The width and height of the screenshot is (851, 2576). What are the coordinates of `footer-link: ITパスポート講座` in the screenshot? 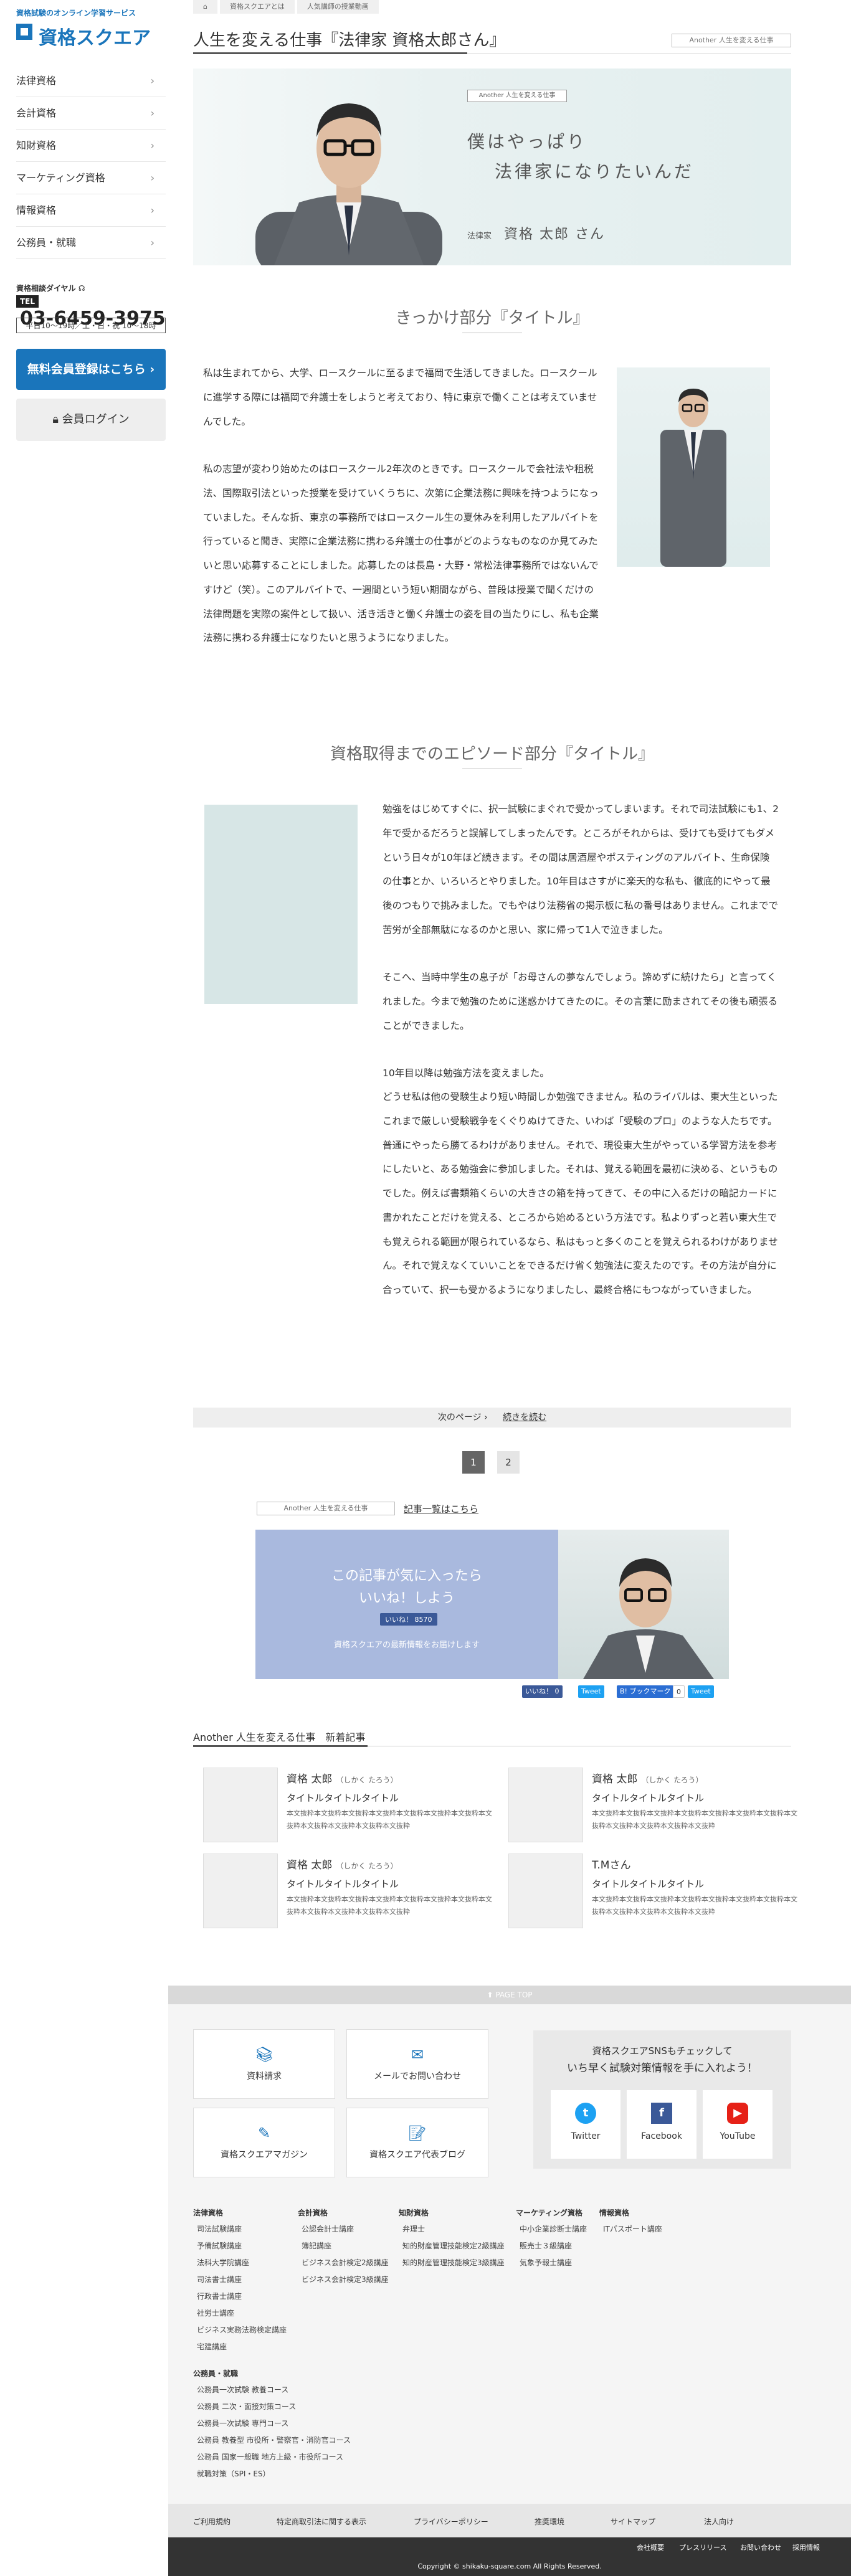 It's located at (632, 2228).